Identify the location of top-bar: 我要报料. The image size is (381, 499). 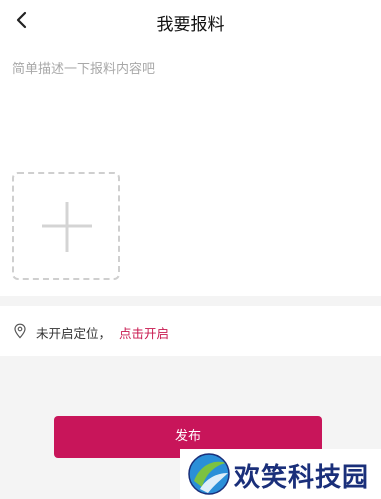
(190, 22).